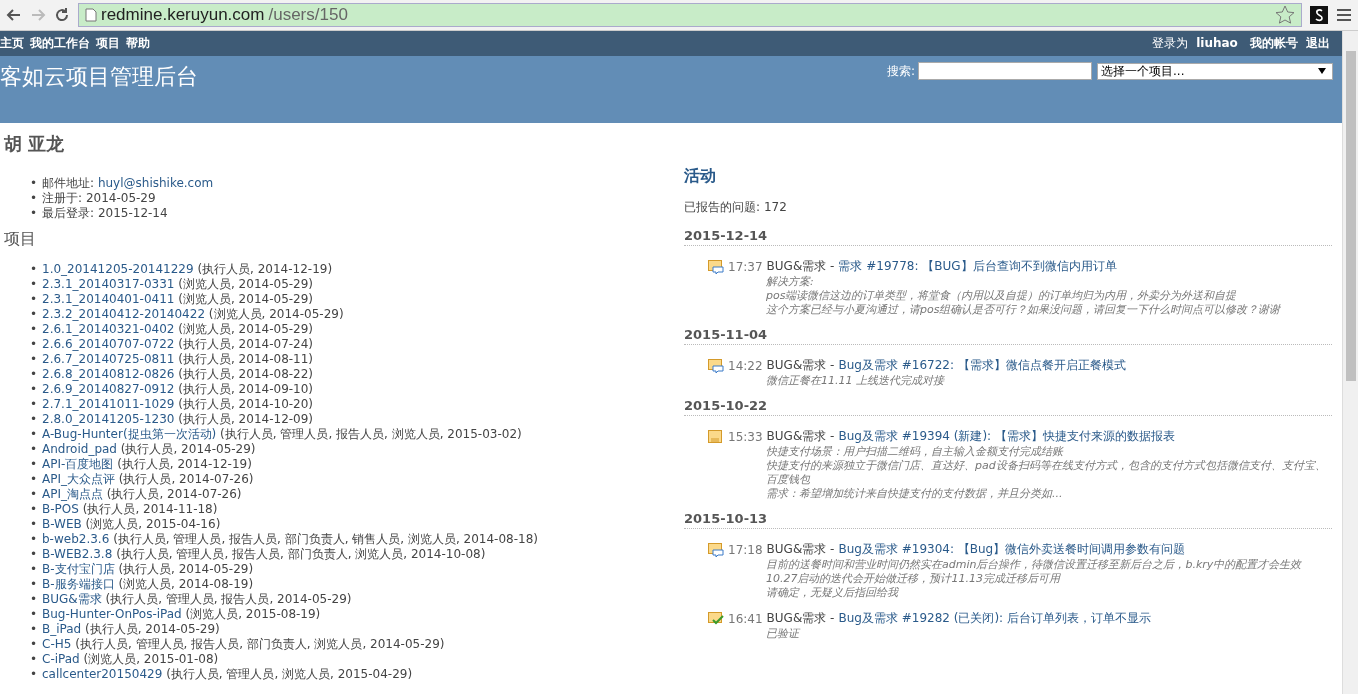 This screenshot has width=1358, height=694. I want to click on project-link: BUG&需求, so click(72, 599).